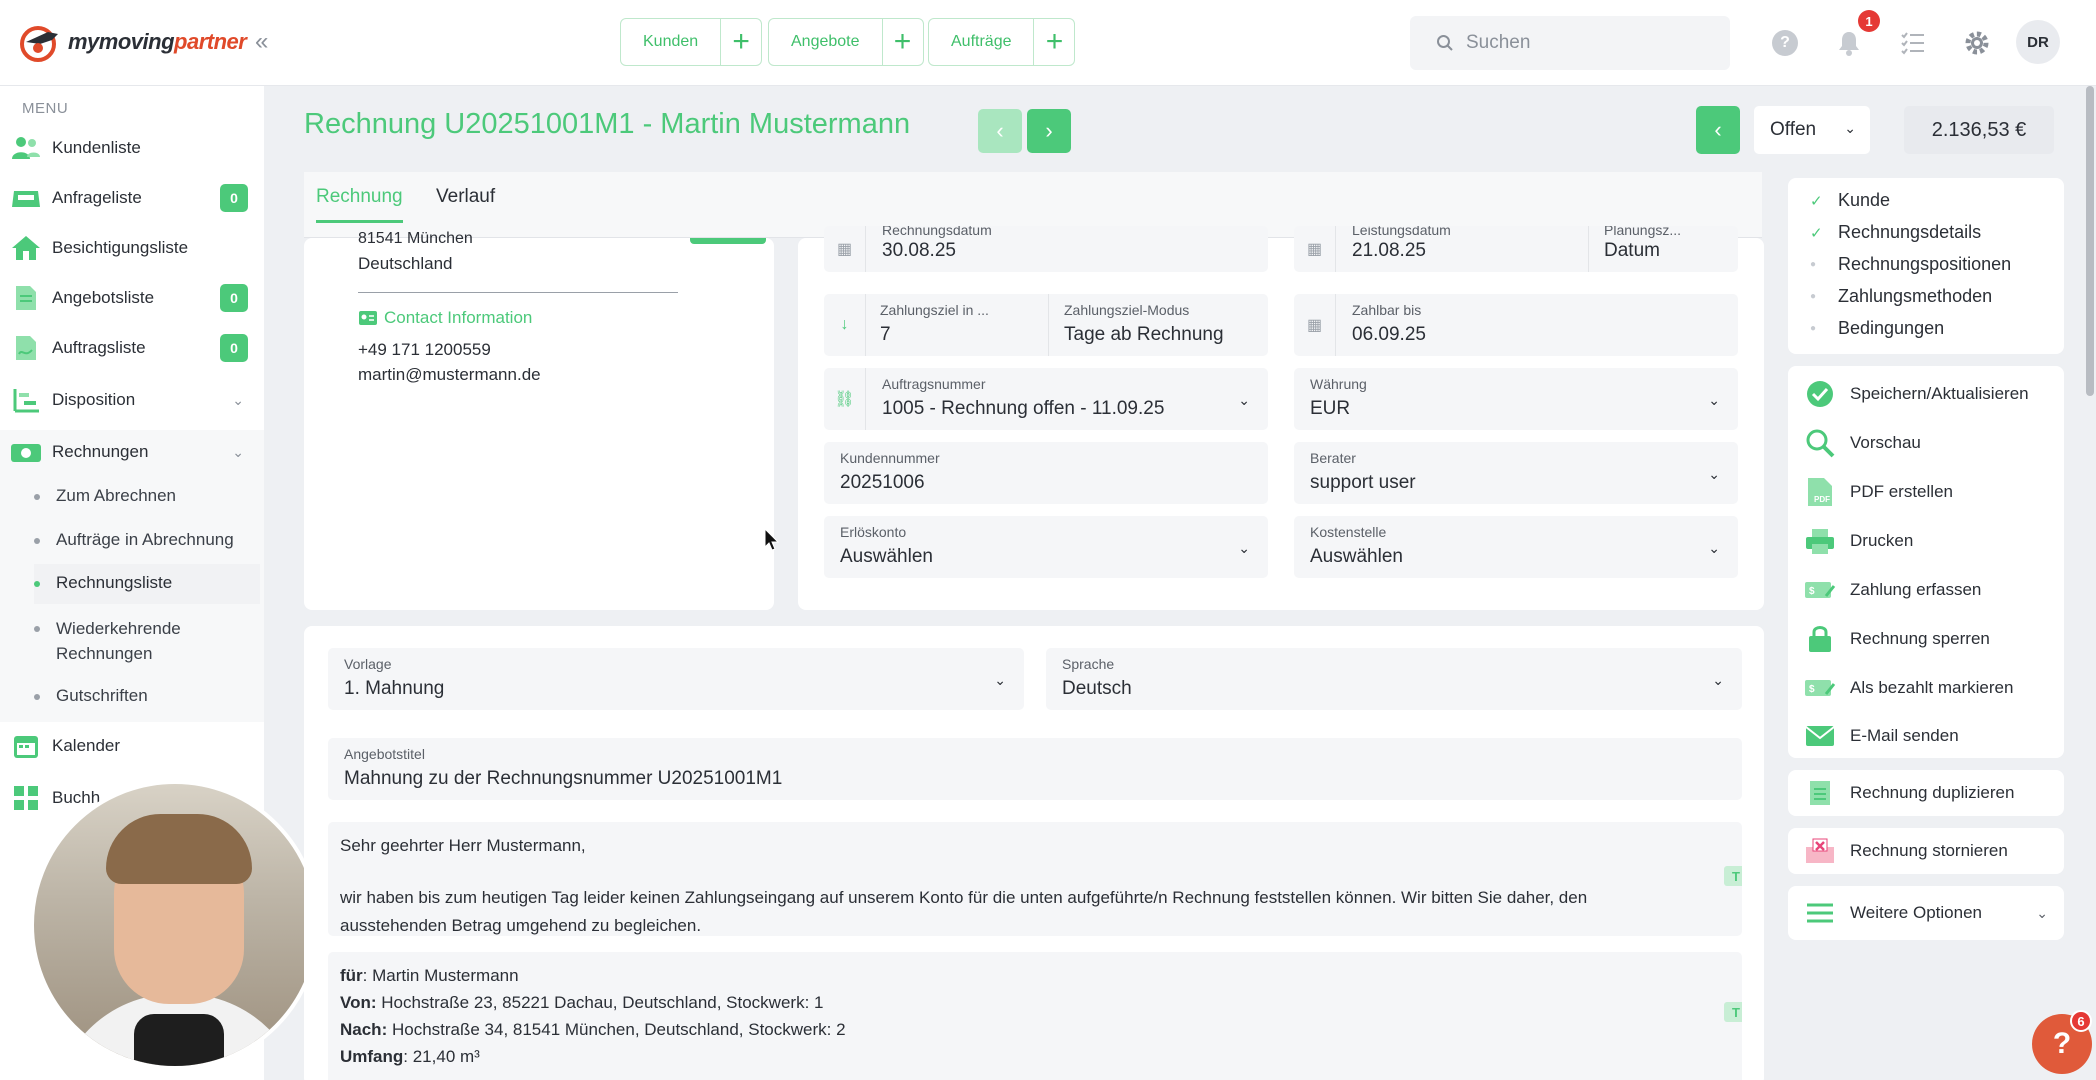 The image size is (2096, 1080). Describe the element at coordinates (1926, 793) in the screenshot. I see `duplicate-invoice-button: Rechnung duplizieren` at that location.